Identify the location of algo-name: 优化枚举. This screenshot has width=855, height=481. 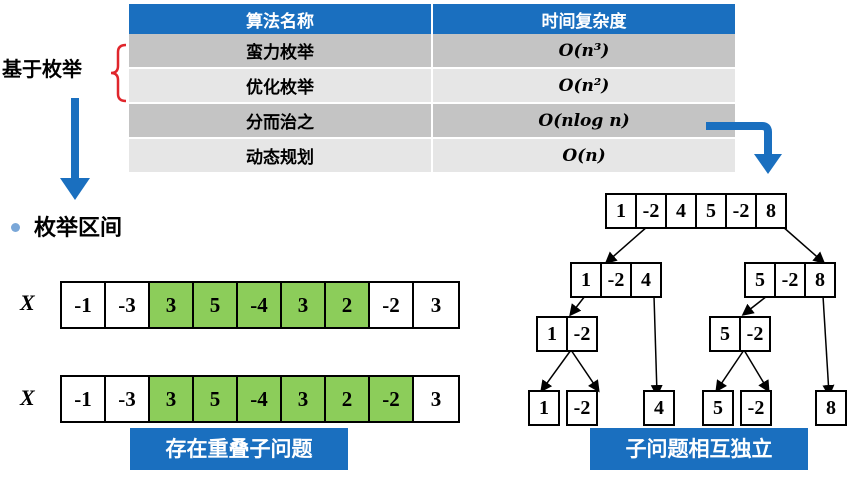
(281, 86).